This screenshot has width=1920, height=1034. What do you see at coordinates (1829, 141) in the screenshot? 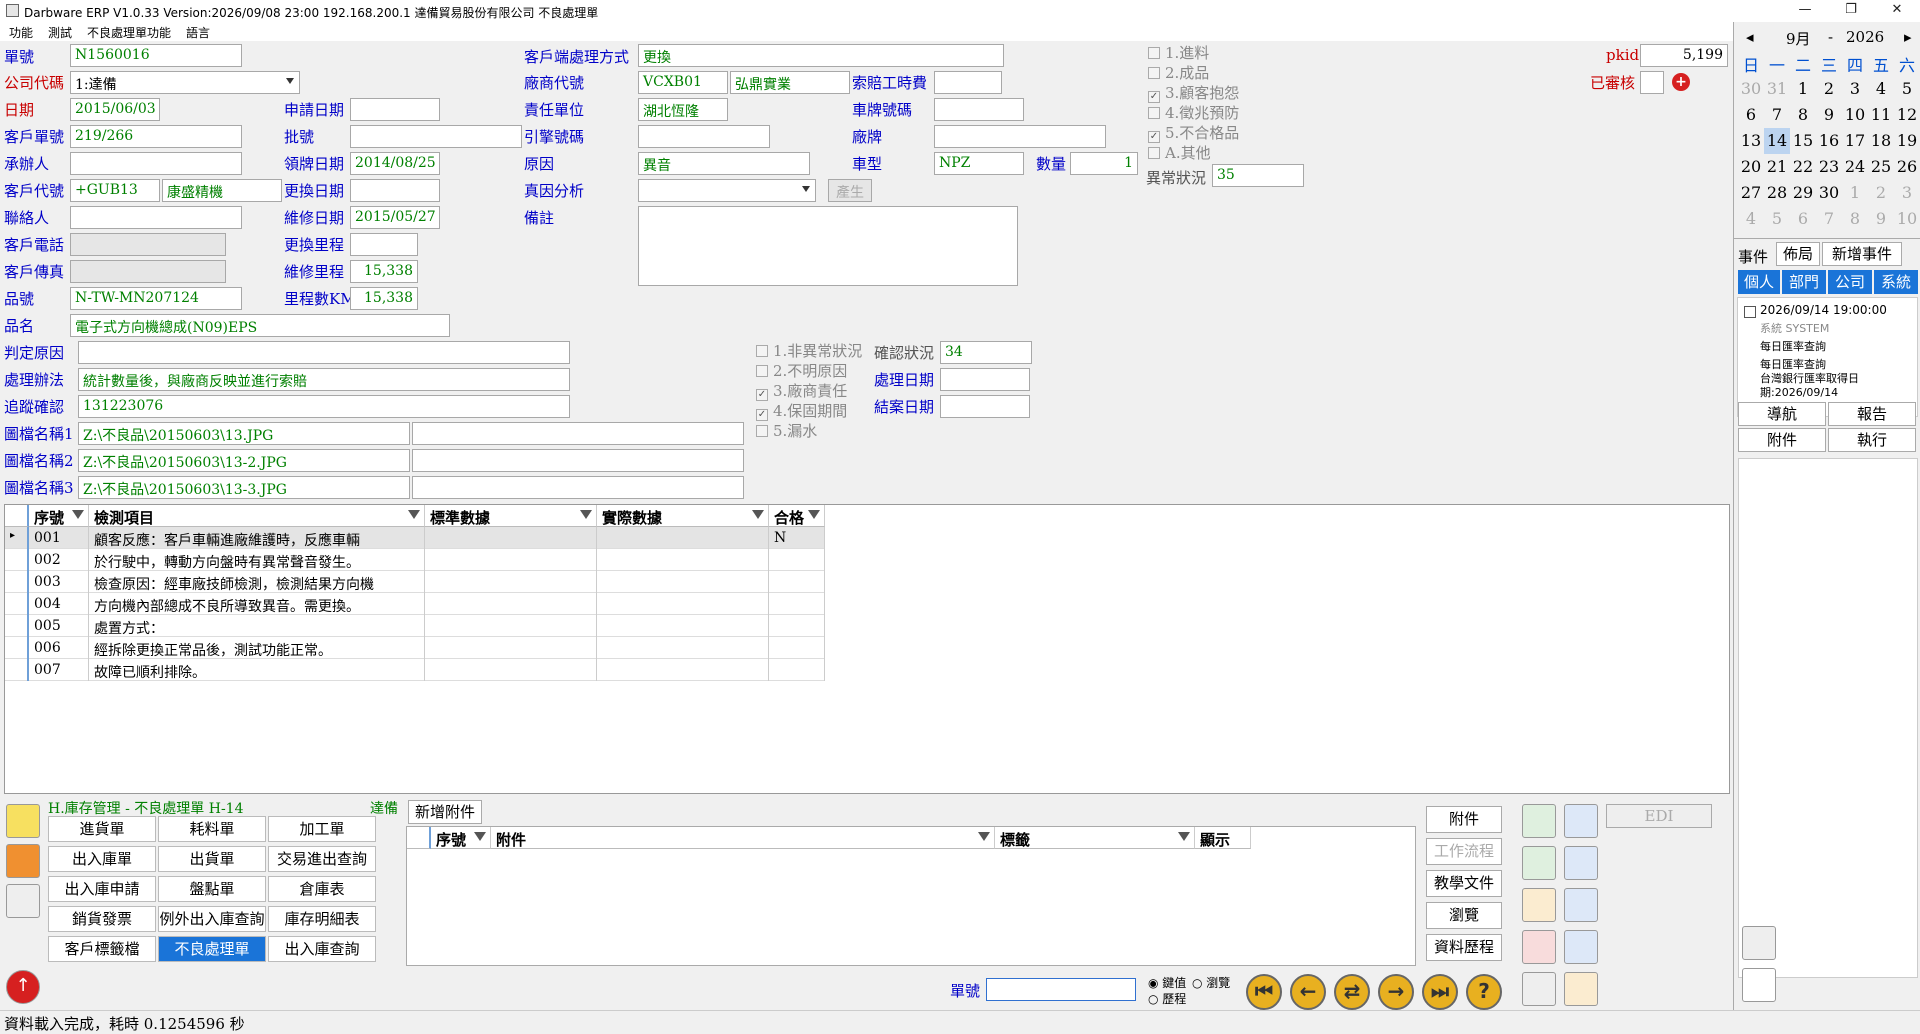
I see `calendar-day: 16` at bounding box center [1829, 141].